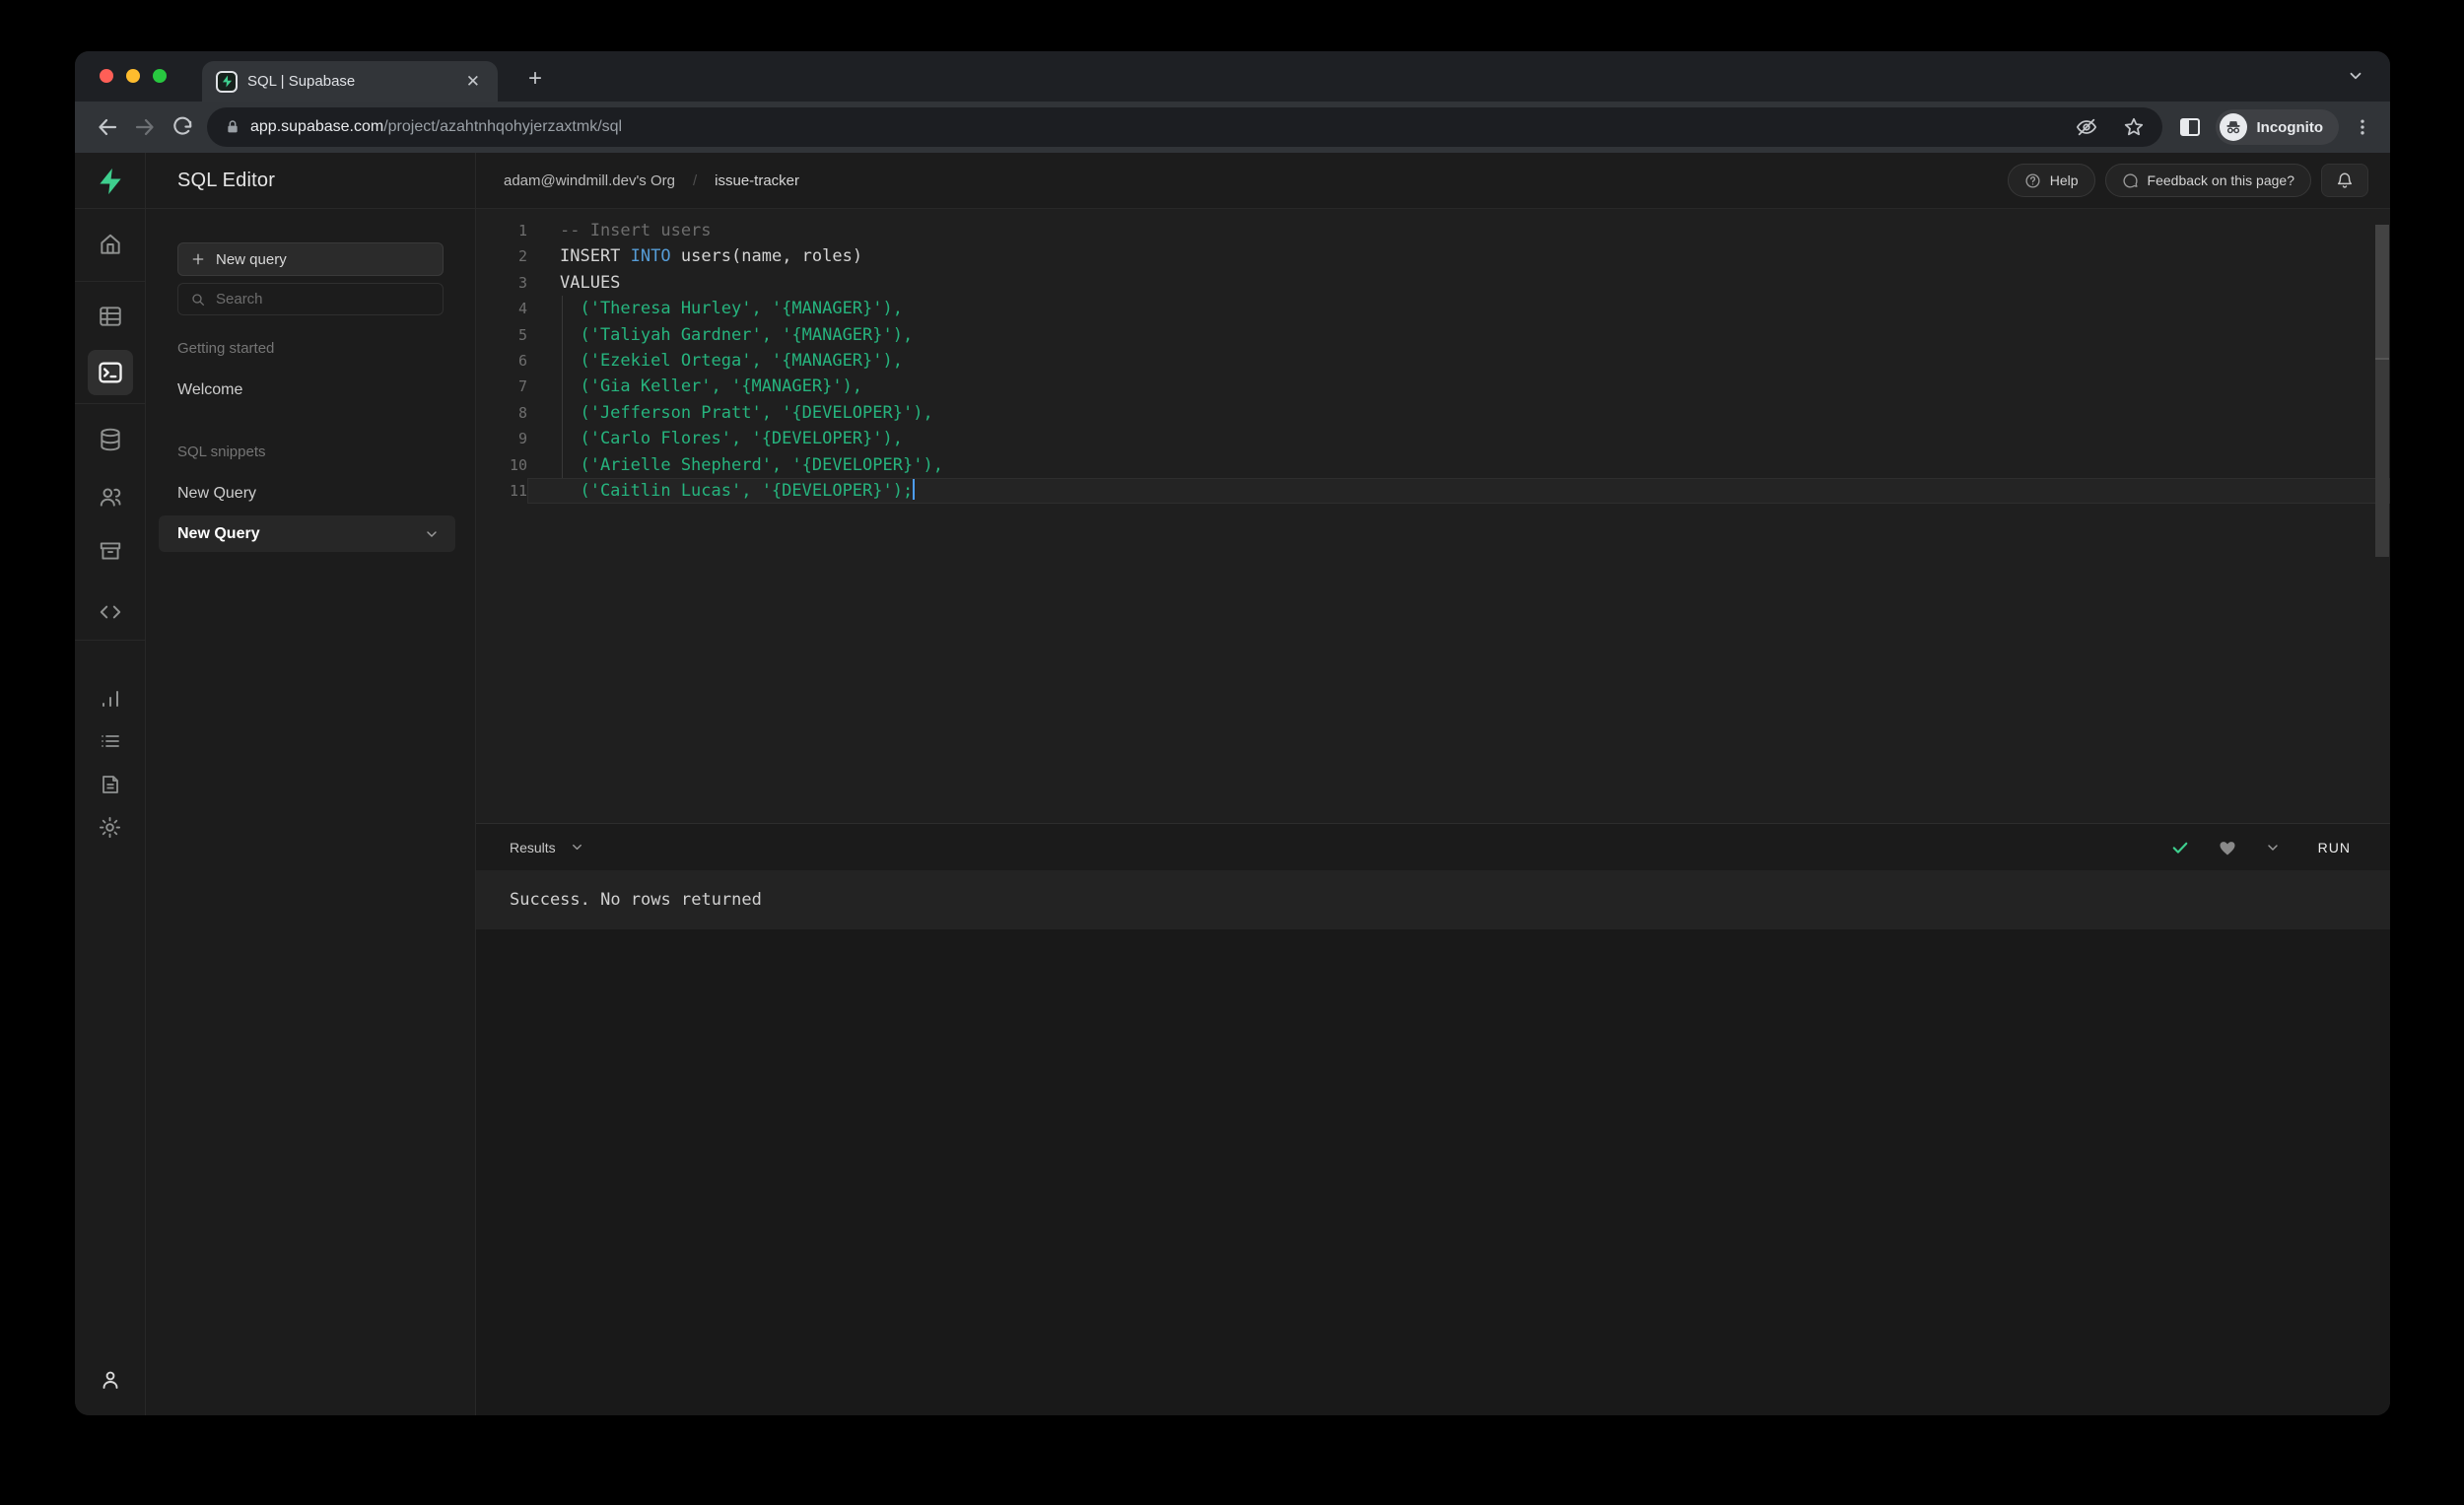  I want to click on tab-strip: SQL | Supabase ✕ +, so click(1232, 76).